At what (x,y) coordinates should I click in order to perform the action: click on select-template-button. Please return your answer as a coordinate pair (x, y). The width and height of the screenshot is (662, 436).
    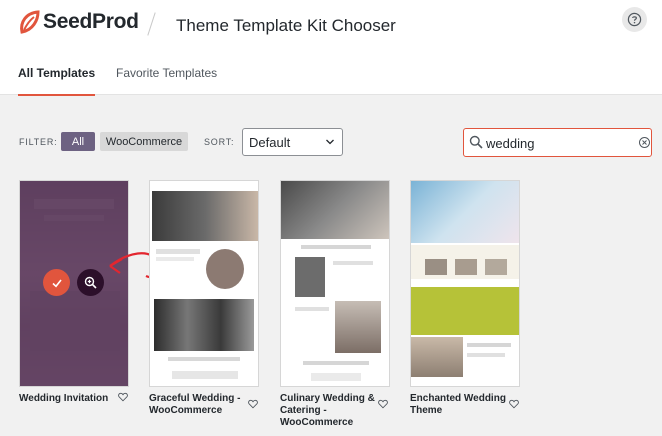
    Looking at the image, I should click on (56, 282).